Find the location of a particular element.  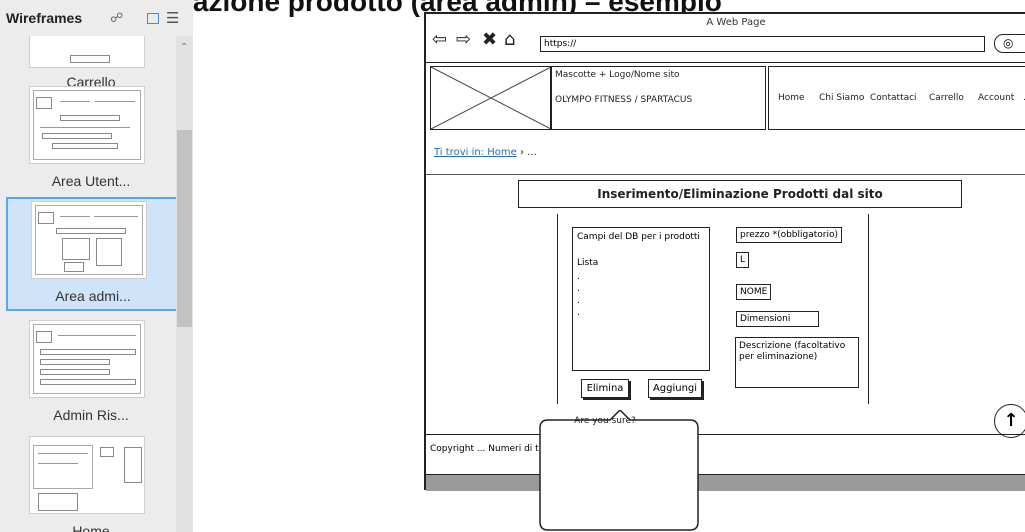

copyright-text: Copyright ... Numeri di t is located at coordinates (484, 449).